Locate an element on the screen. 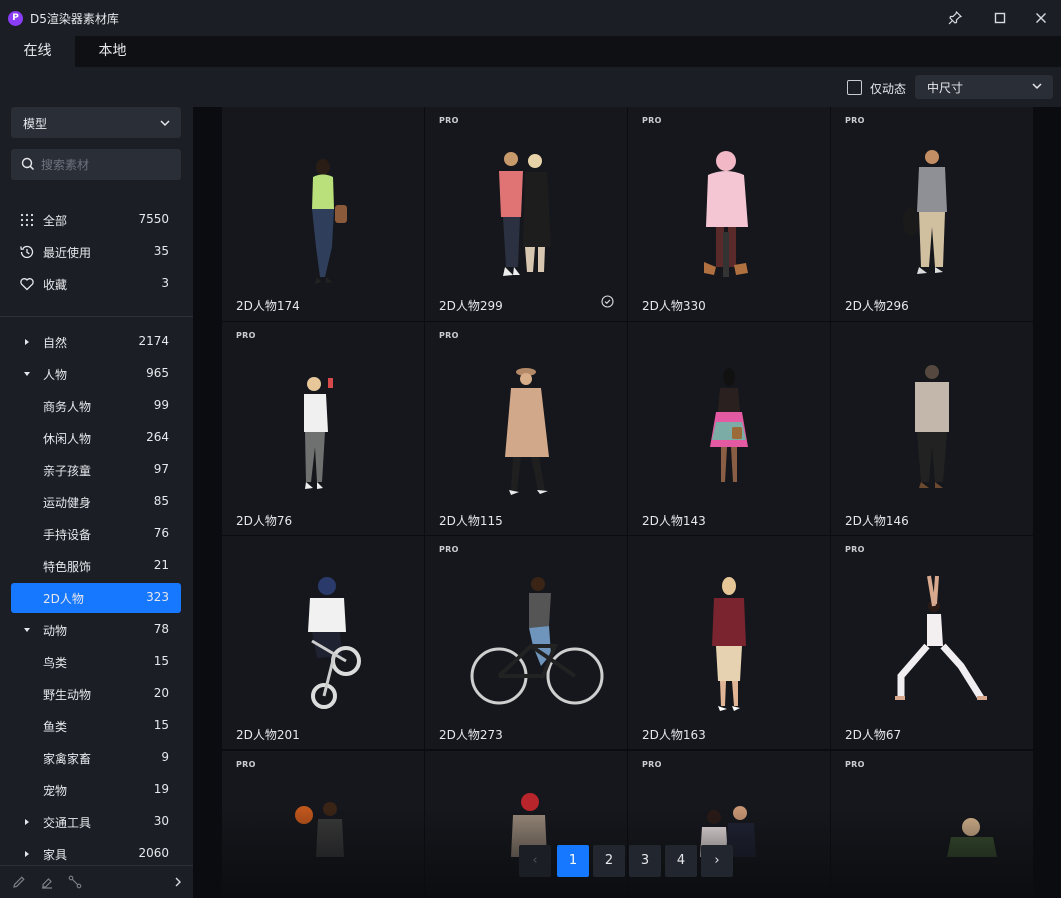 Image resolution: width=1061 pixels, height=898 pixels. category-count: 9 is located at coordinates (165, 757).